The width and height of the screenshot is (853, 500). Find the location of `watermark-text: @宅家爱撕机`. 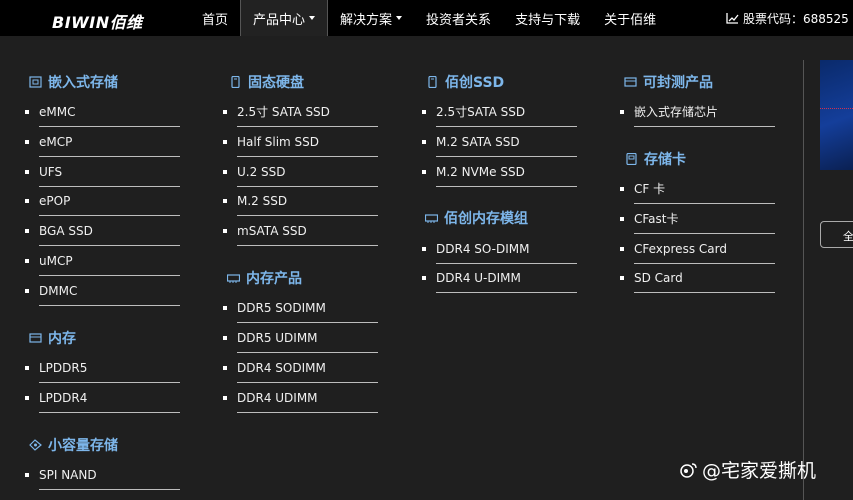

watermark-text: @宅家爱撕机 is located at coordinates (759, 471).